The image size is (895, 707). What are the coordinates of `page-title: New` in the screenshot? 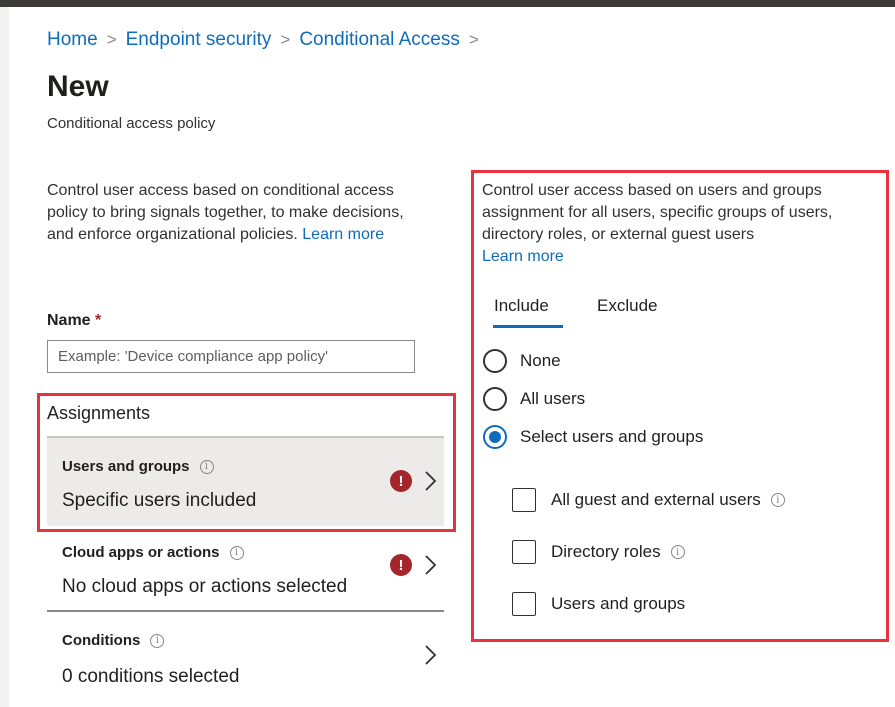 It's located at (78, 86).